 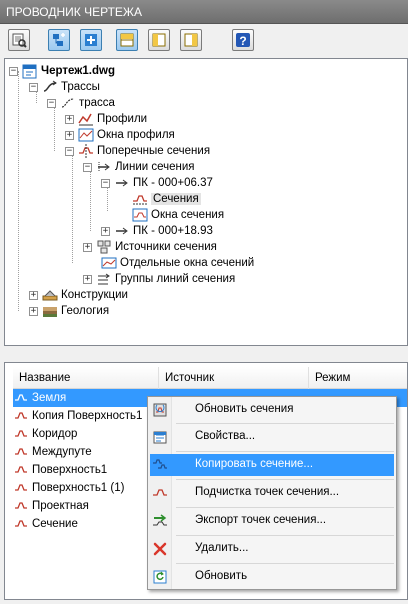 I want to click on tree-item-alignment: − трасса, so click(x=81, y=103).